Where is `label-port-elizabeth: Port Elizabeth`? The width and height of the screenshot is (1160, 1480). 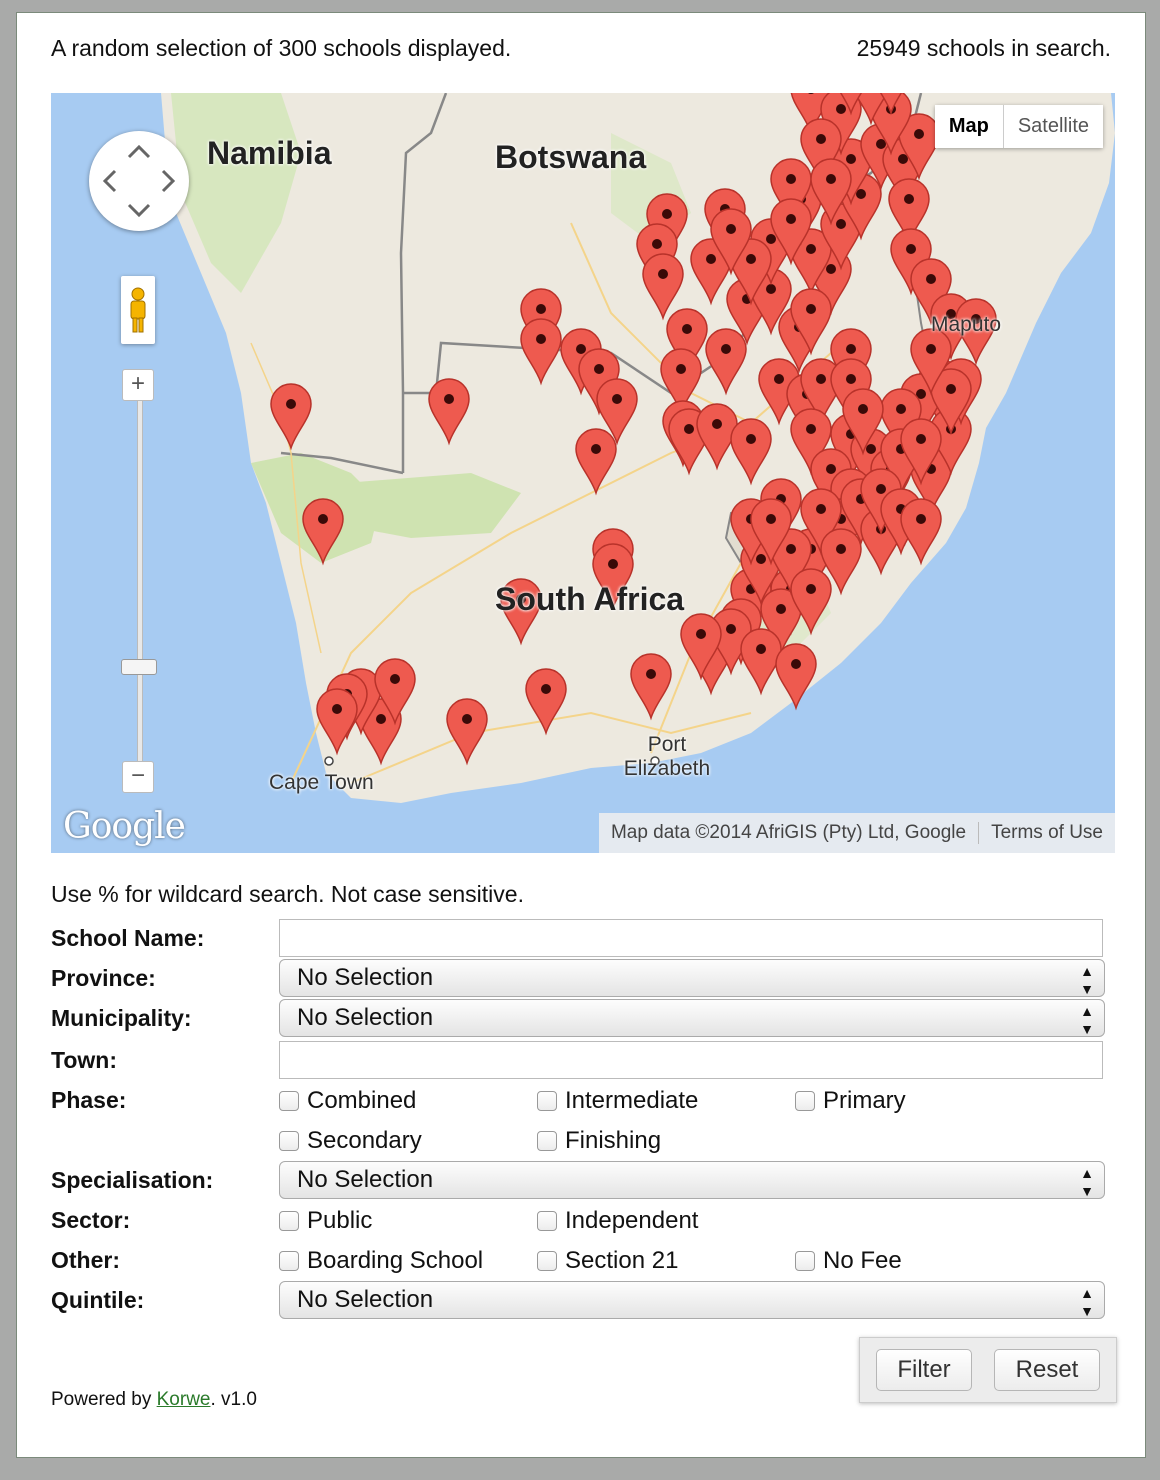 label-port-elizabeth: Port Elizabeth is located at coordinates (667, 756).